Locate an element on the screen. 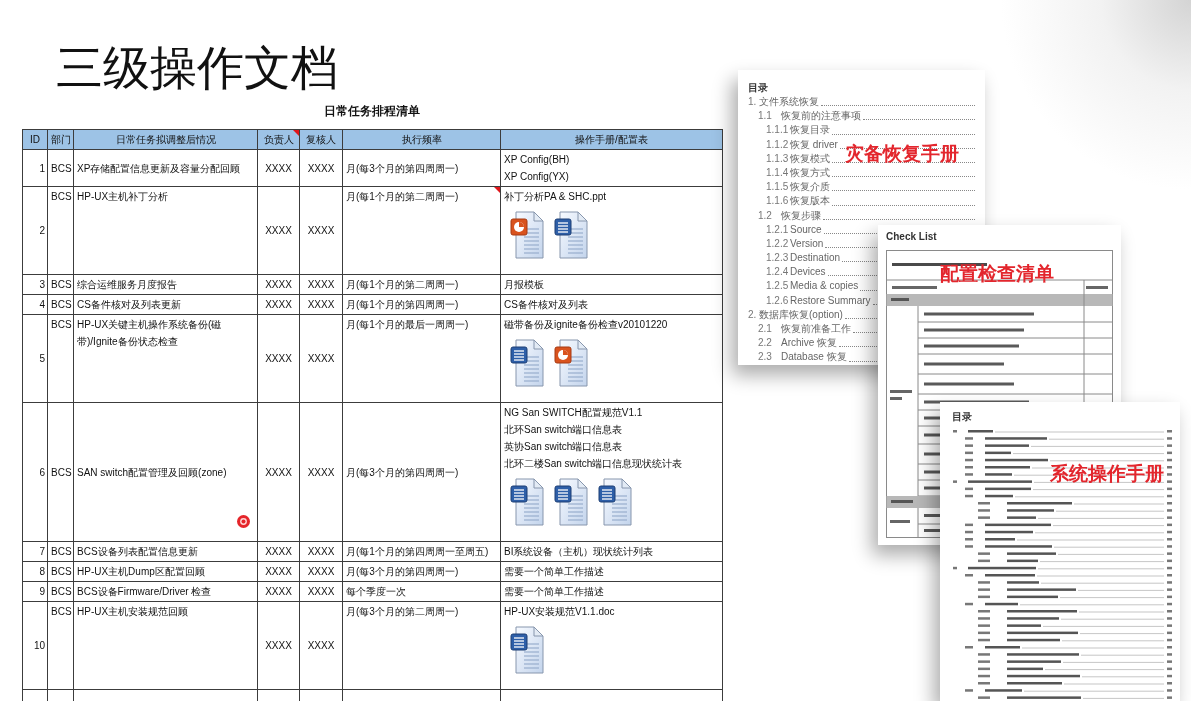 This screenshot has height=701, width=1191. toc-entry-title: 恢复版本 is located at coordinates (810, 201).